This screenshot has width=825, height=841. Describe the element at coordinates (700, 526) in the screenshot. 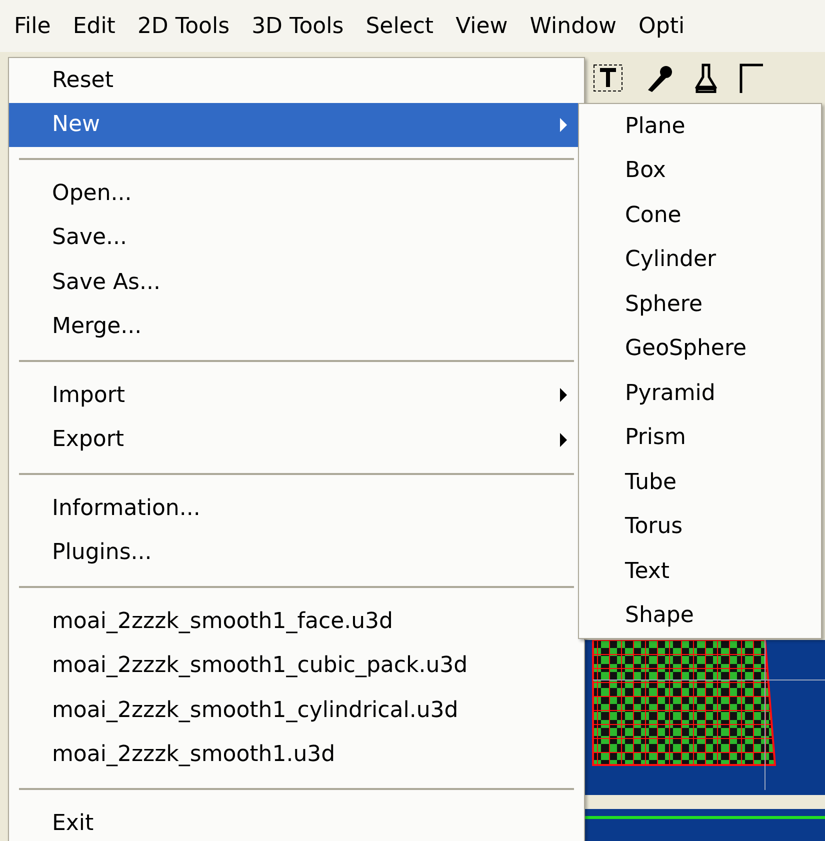

I see `menu-item: Torus` at that location.